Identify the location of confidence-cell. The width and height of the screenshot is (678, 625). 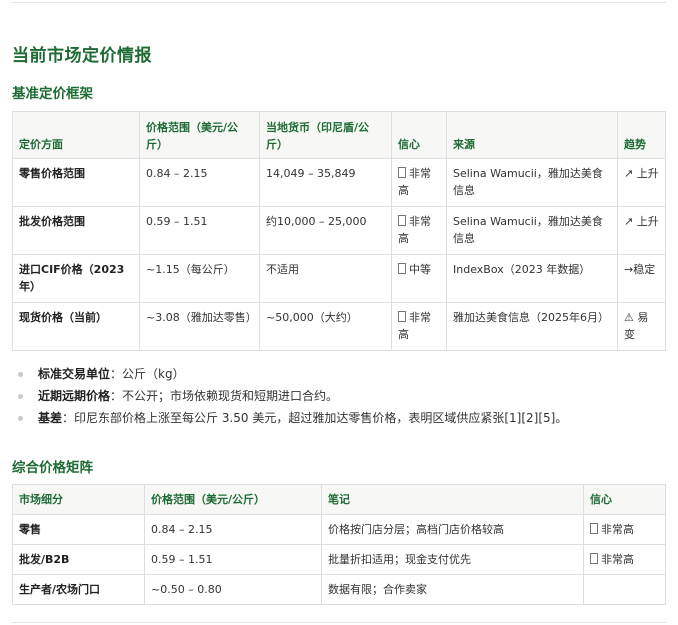
(624, 589).